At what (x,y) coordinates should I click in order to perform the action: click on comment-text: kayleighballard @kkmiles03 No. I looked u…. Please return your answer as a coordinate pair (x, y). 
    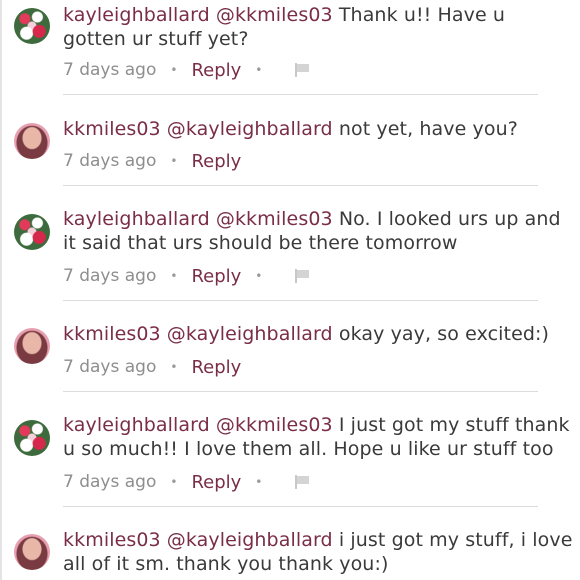
    Looking at the image, I should click on (318, 231).